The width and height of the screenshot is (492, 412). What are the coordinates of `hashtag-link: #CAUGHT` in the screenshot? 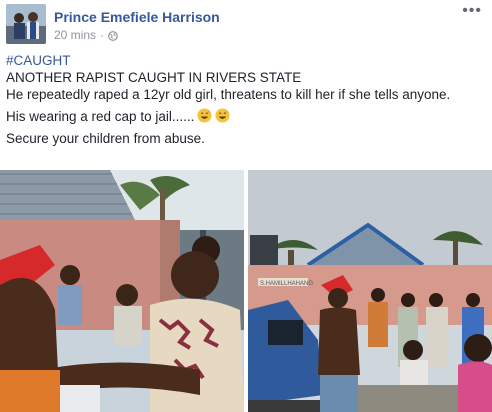 It's located at (38, 60).